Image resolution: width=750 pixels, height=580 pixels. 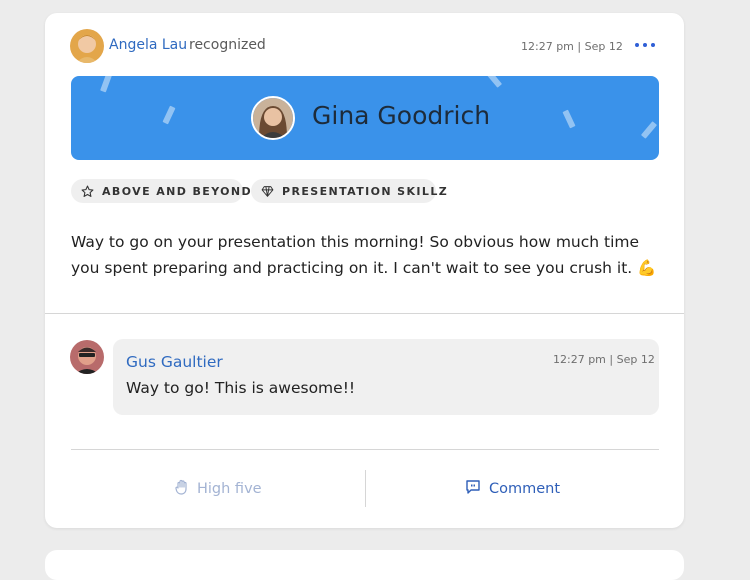 What do you see at coordinates (525, 489) in the screenshot?
I see `comment-label: Comment` at bounding box center [525, 489].